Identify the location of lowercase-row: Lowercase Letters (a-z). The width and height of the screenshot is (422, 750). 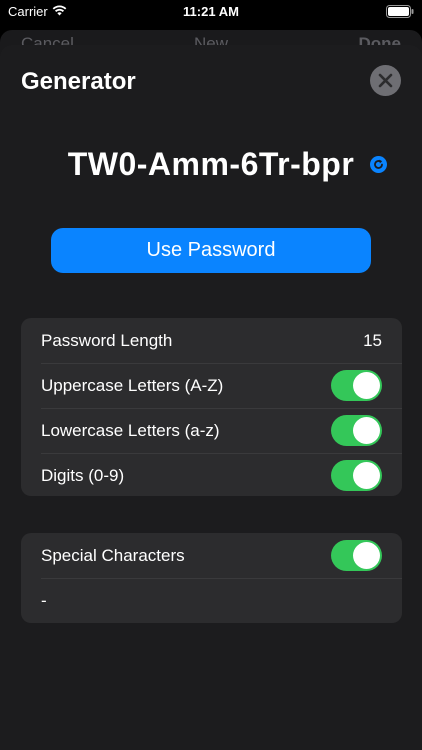
(211, 430).